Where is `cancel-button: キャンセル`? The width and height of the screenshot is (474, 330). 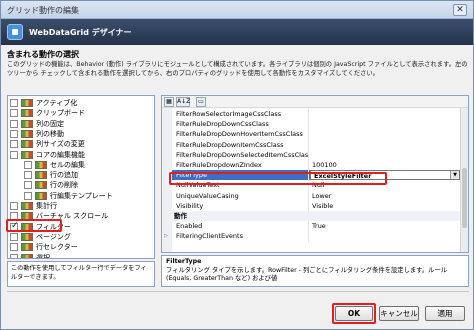
cancel-button: キャンセル is located at coordinates (399, 313).